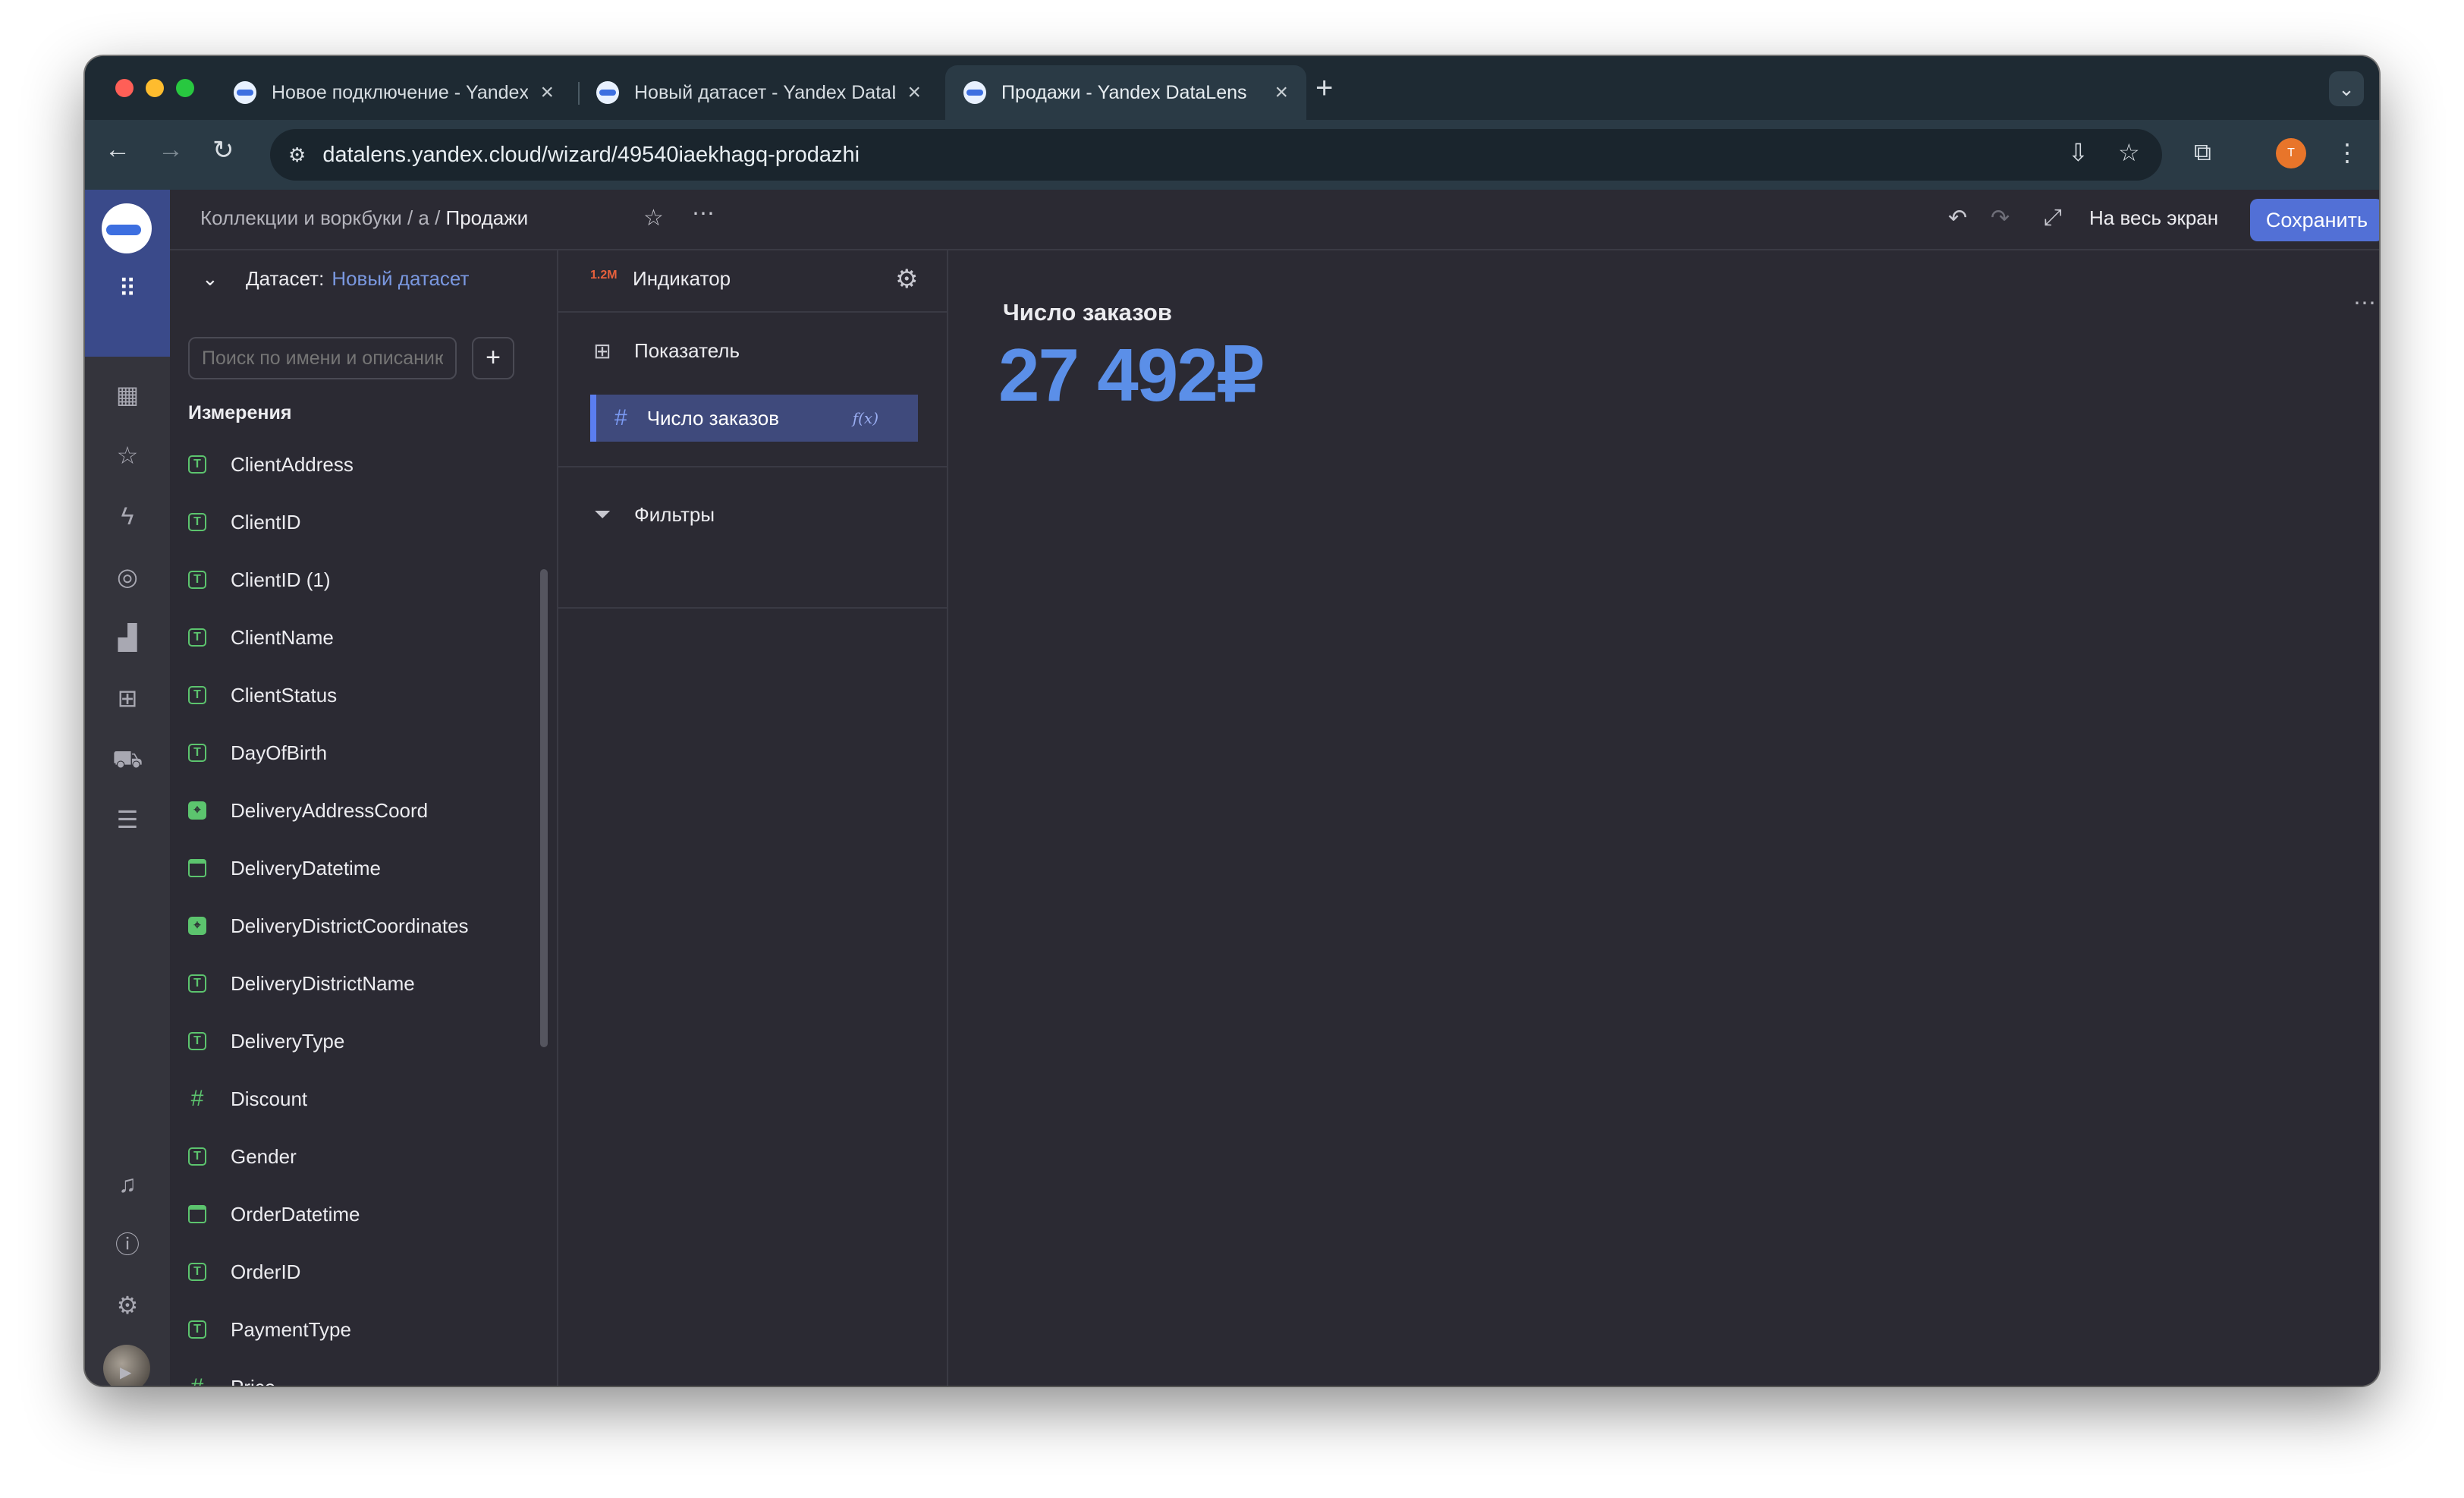  What do you see at coordinates (259, 580) in the screenshot?
I see `field-item: T ClientID (1)` at bounding box center [259, 580].